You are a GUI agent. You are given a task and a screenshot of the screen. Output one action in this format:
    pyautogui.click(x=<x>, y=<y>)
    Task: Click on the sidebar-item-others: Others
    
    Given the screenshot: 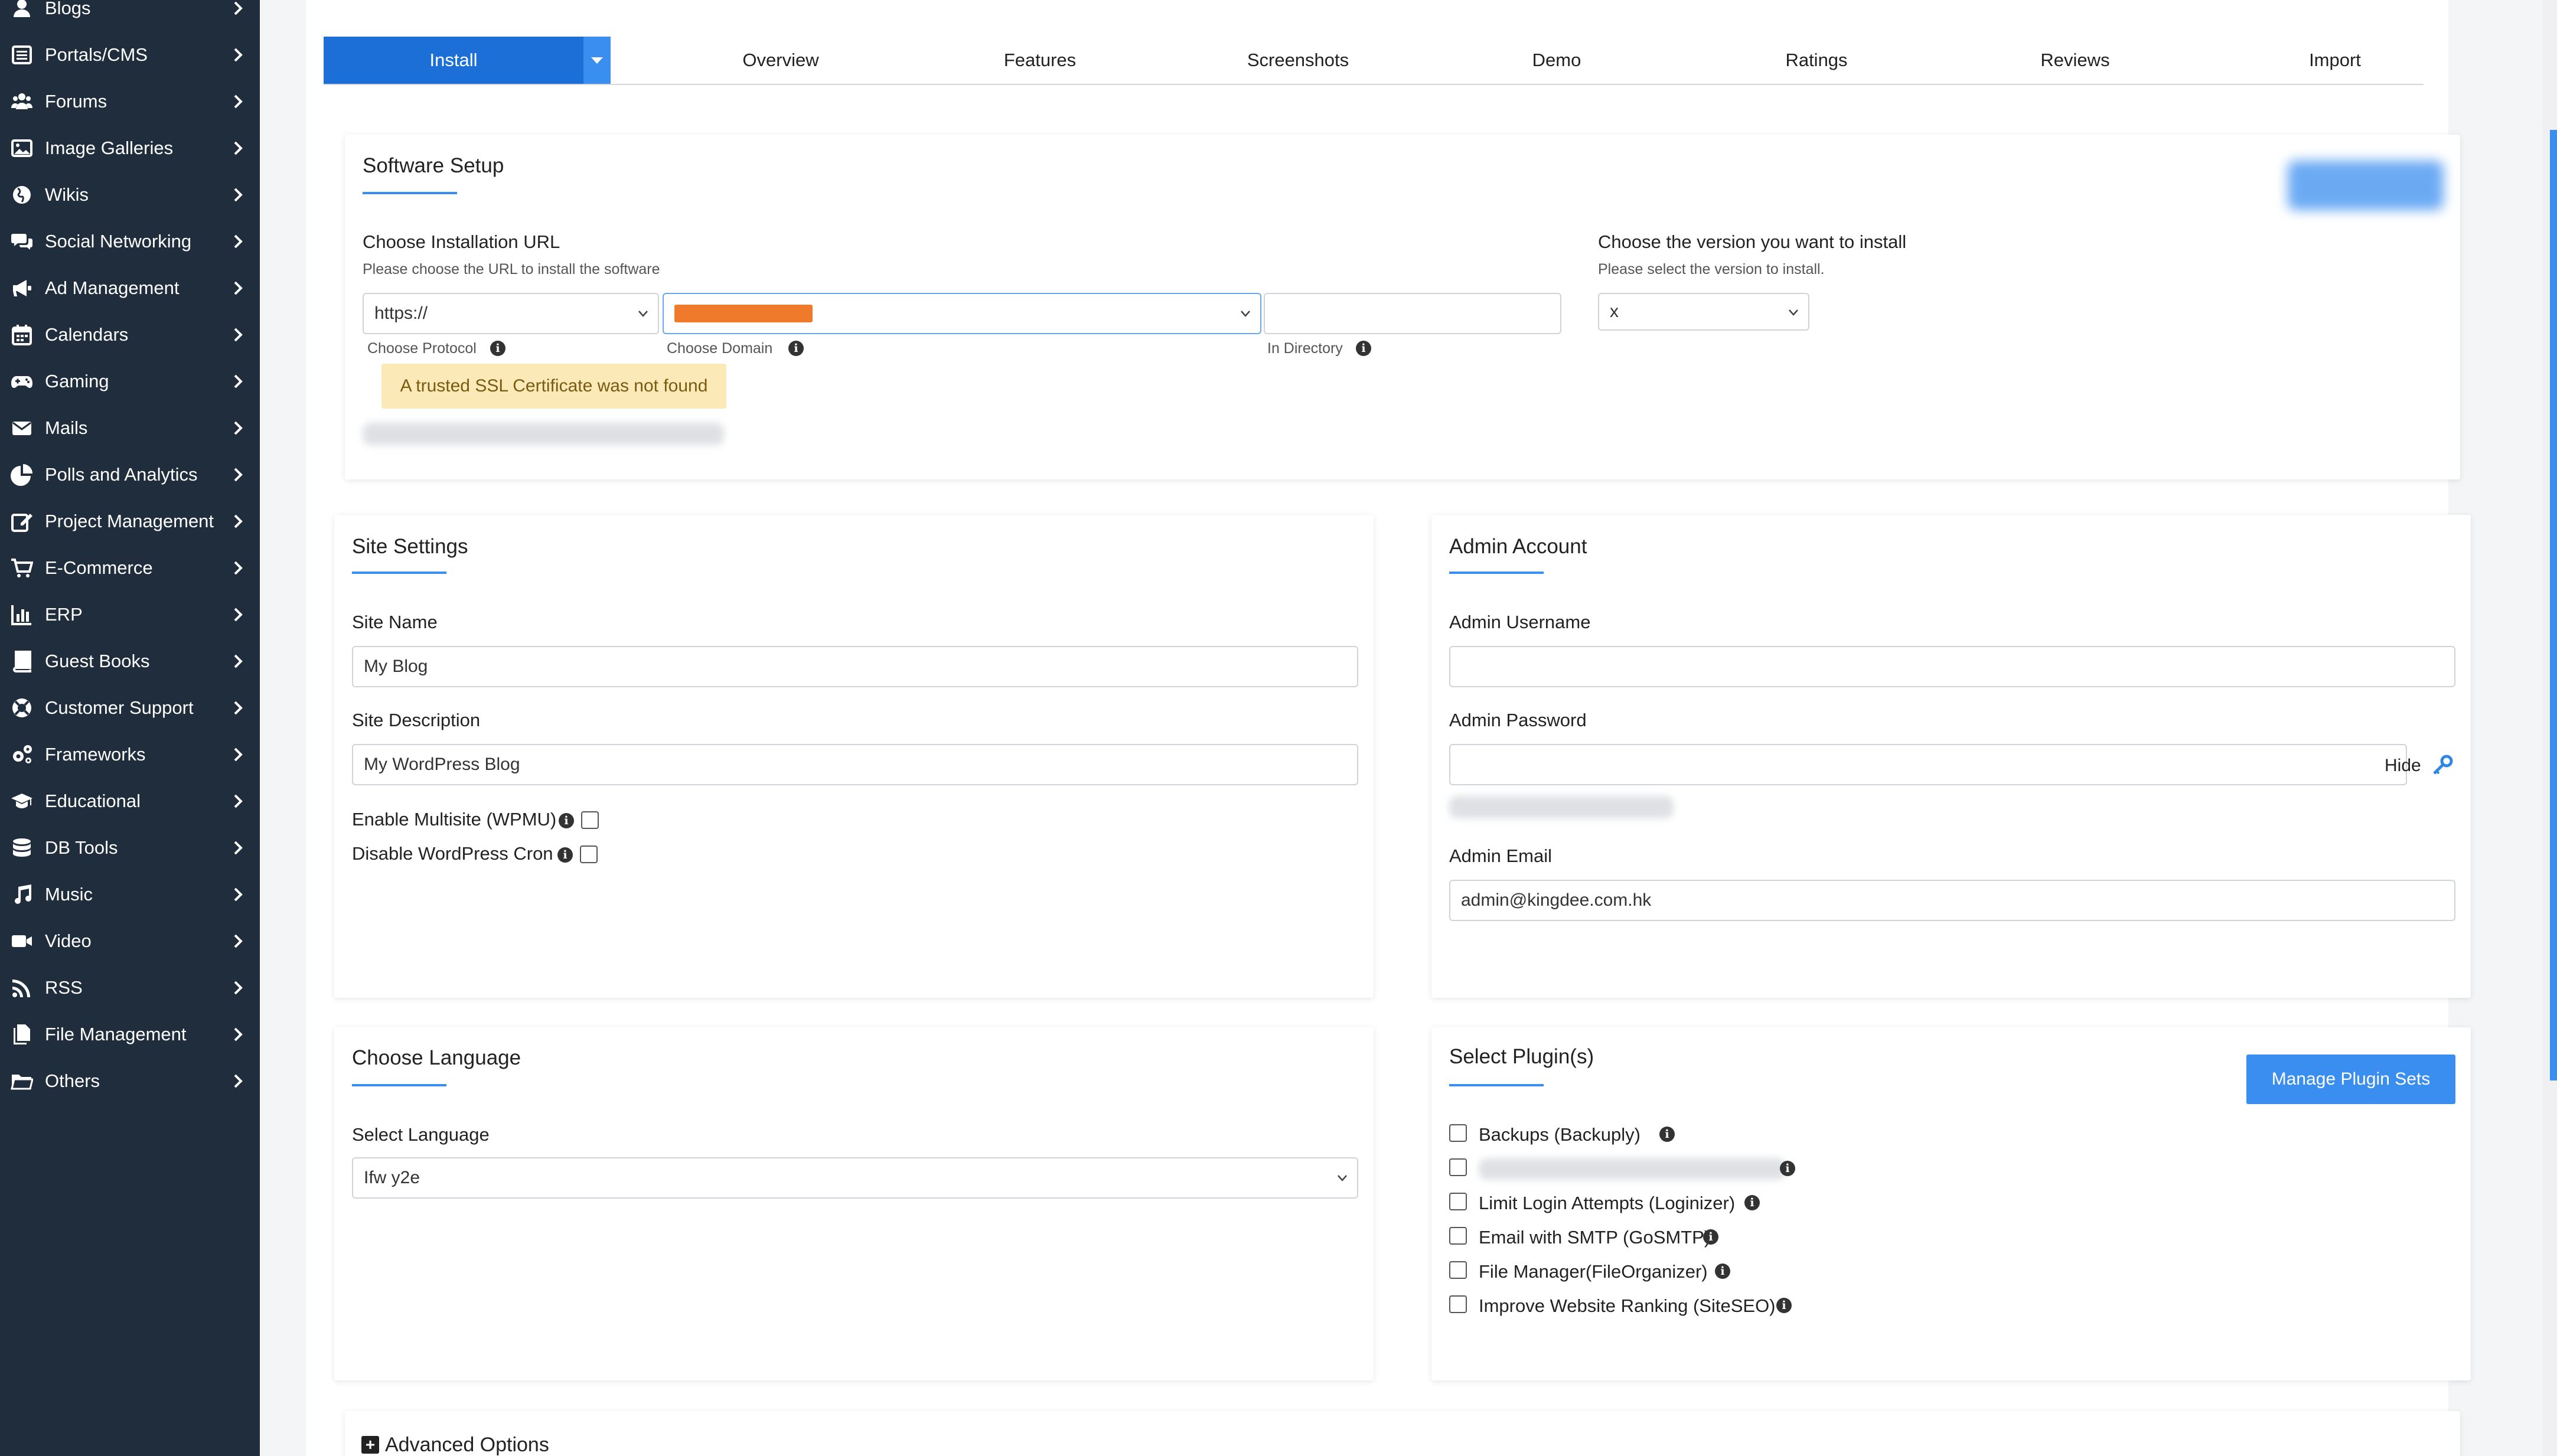 What is the action you would take?
    pyautogui.click(x=130, y=1081)
    